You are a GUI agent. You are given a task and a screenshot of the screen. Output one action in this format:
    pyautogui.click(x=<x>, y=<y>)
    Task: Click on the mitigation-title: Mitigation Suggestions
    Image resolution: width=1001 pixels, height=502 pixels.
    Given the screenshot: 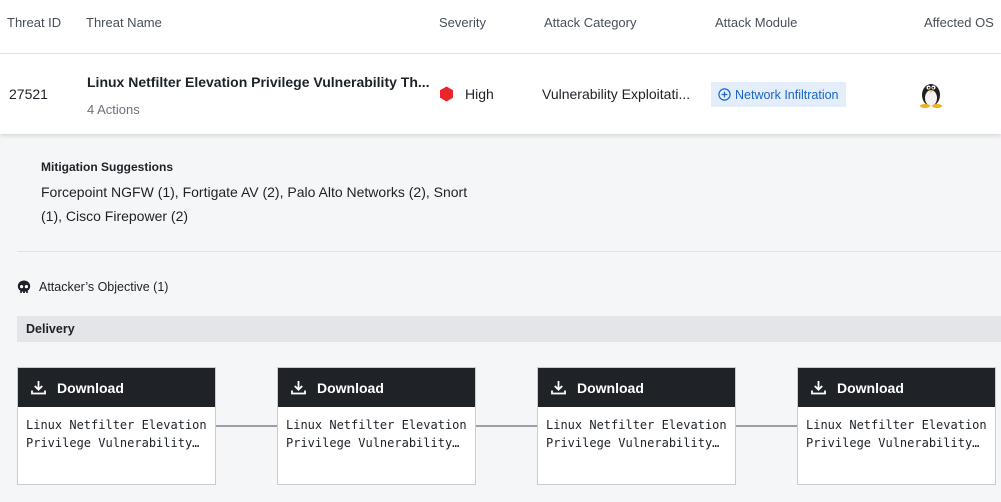 What is the action you would take?
    pyautogui.click(x=107, y=167)
    